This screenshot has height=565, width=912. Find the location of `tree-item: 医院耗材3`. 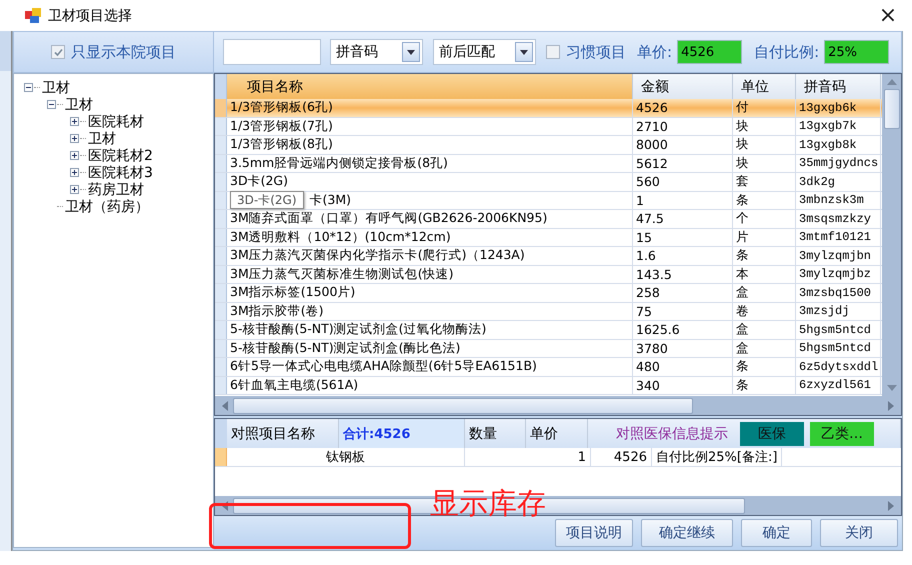

tree-item: 医院耗材3 is located at coordinates (120, 173).